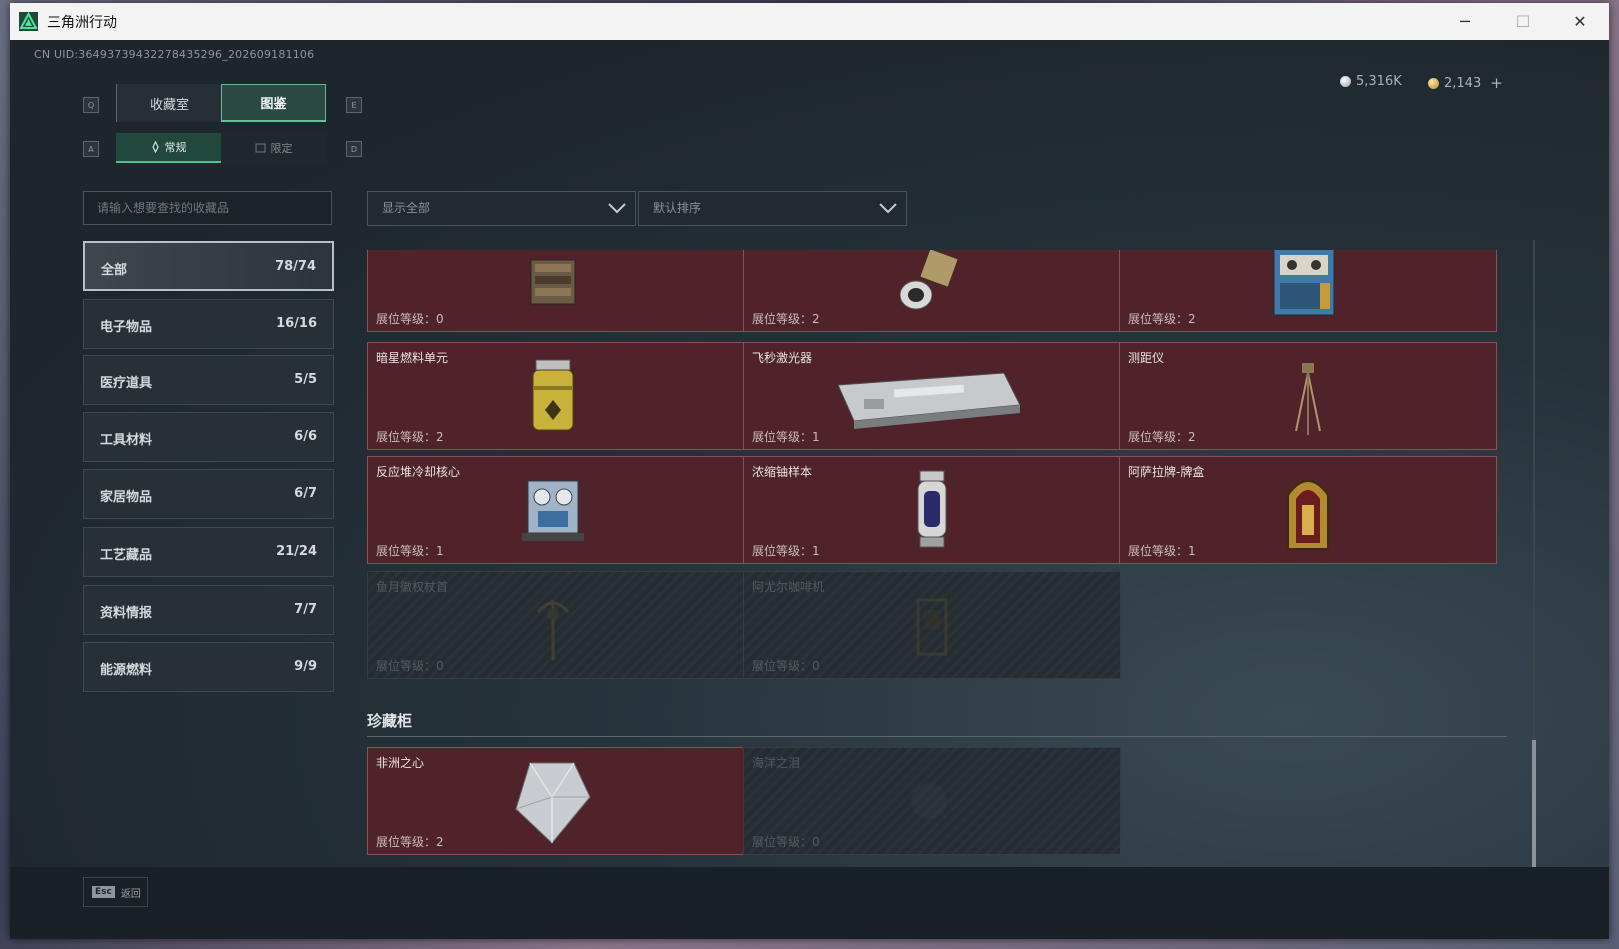 This screenshot has height=949, width=1619. What do you see at coordinates (126, 327) in the screenshot?
I see `category-label: 电子物品` at bounding box center [126, 327].